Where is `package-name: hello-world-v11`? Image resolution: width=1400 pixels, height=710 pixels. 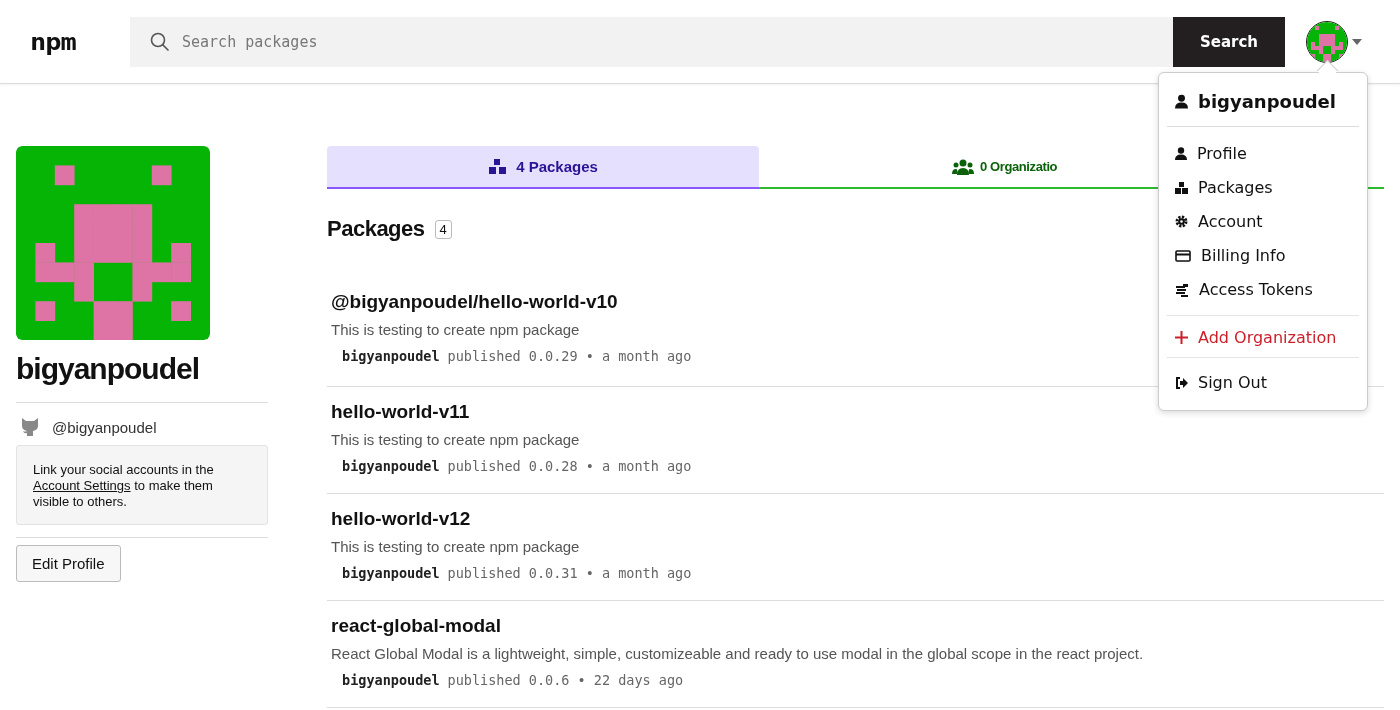 package-name: hello-world-v11 is located at coordinates (400, 412).